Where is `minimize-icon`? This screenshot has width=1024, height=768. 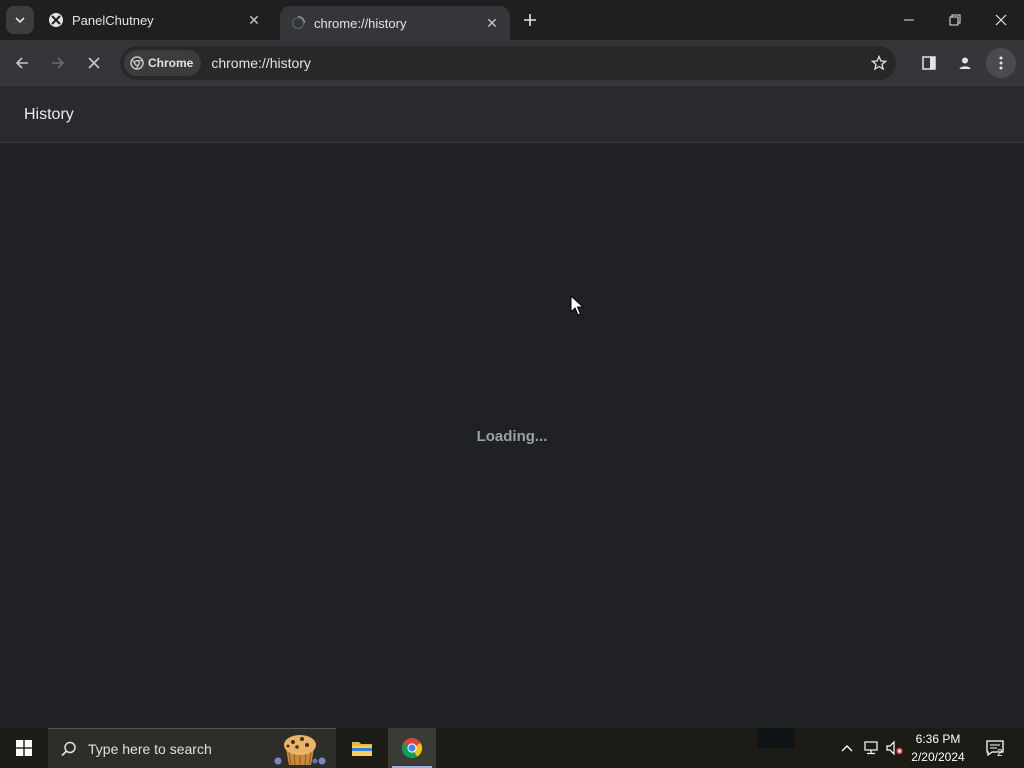
minimize-icon is located at coordinates (909, 20).